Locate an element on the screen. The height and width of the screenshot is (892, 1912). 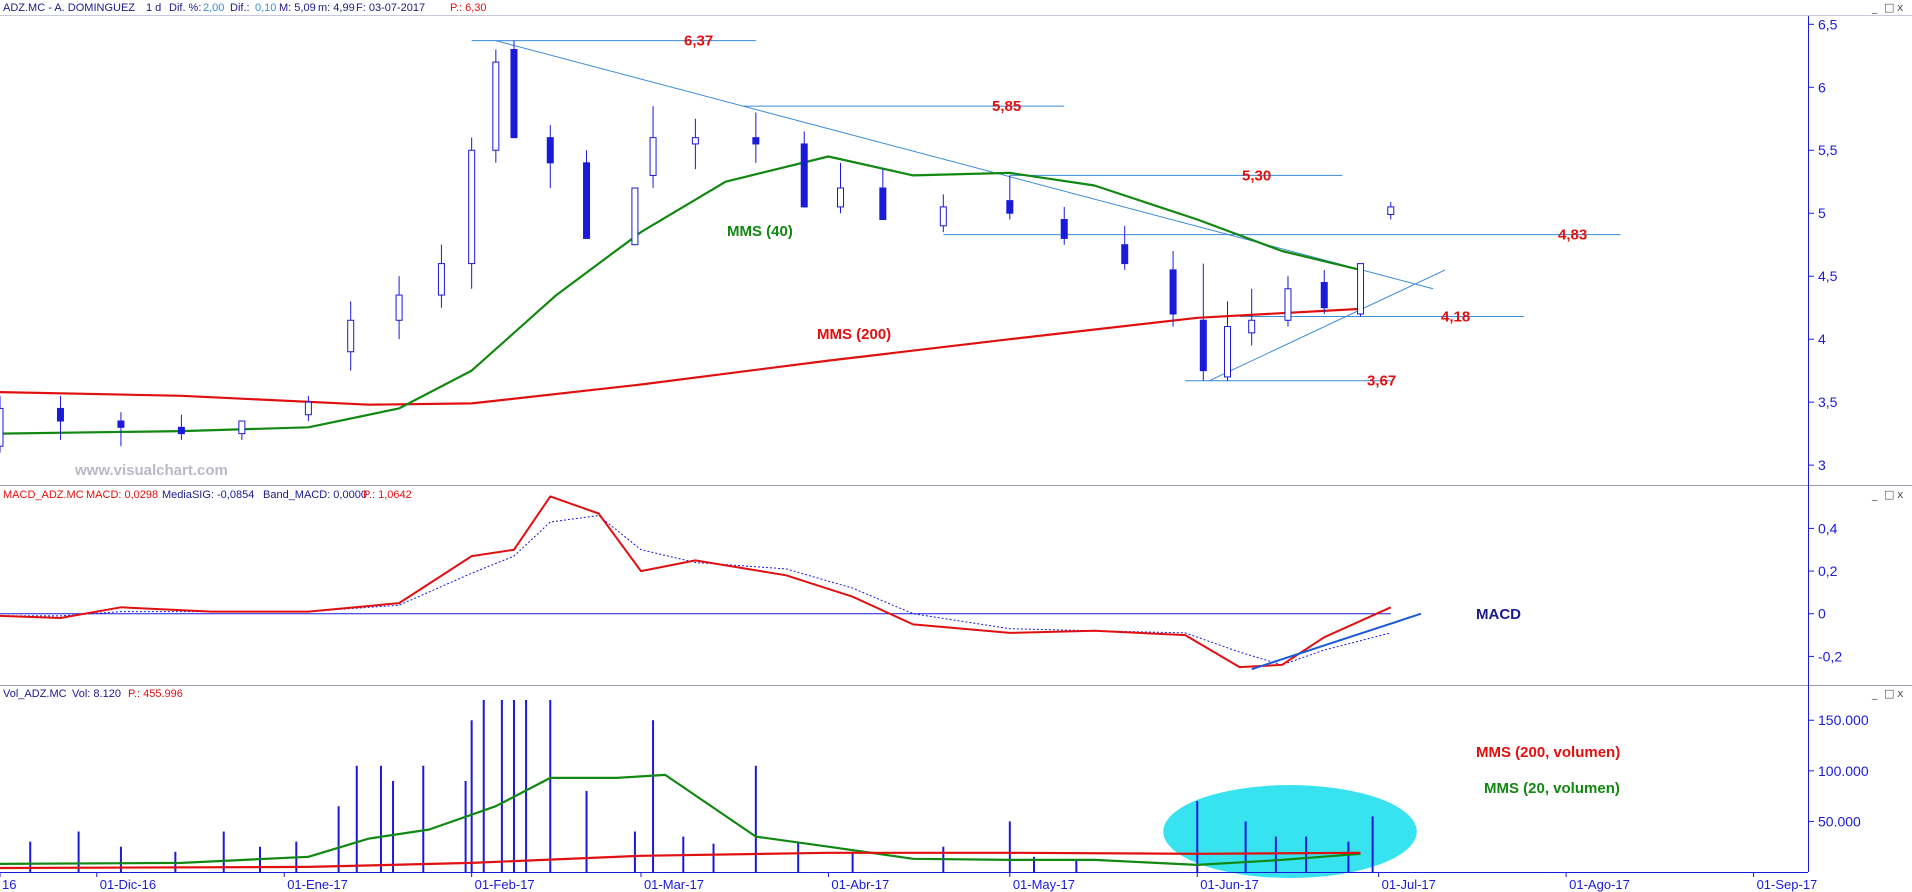
window-buttons-price: _ □ x is located at coordinates (1887, 7).